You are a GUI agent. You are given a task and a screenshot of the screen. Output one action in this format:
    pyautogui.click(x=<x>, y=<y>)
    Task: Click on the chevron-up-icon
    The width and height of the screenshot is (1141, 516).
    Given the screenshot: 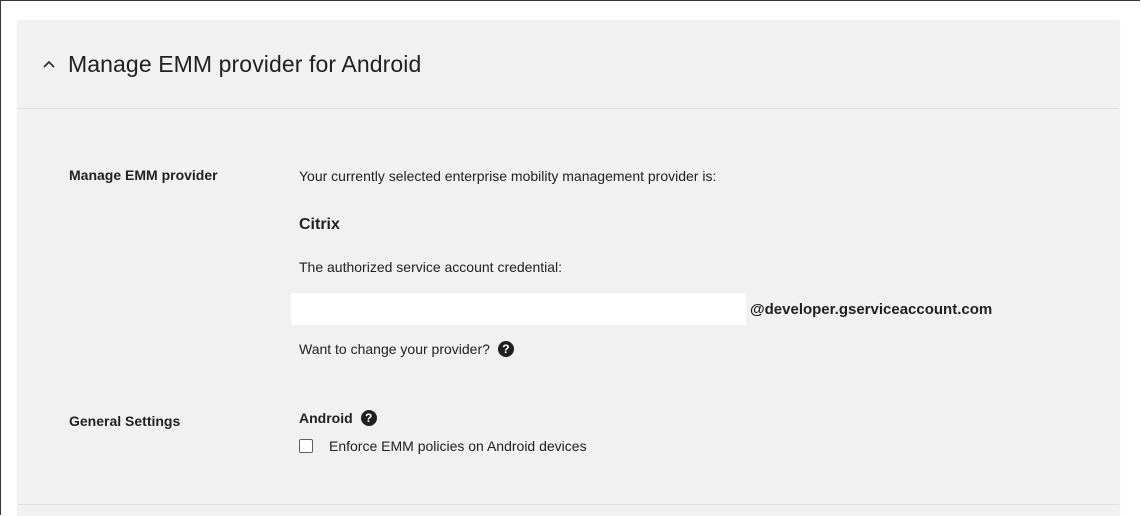 What is the action you would take?
    pyautogui.click(x=49, y=64)
    